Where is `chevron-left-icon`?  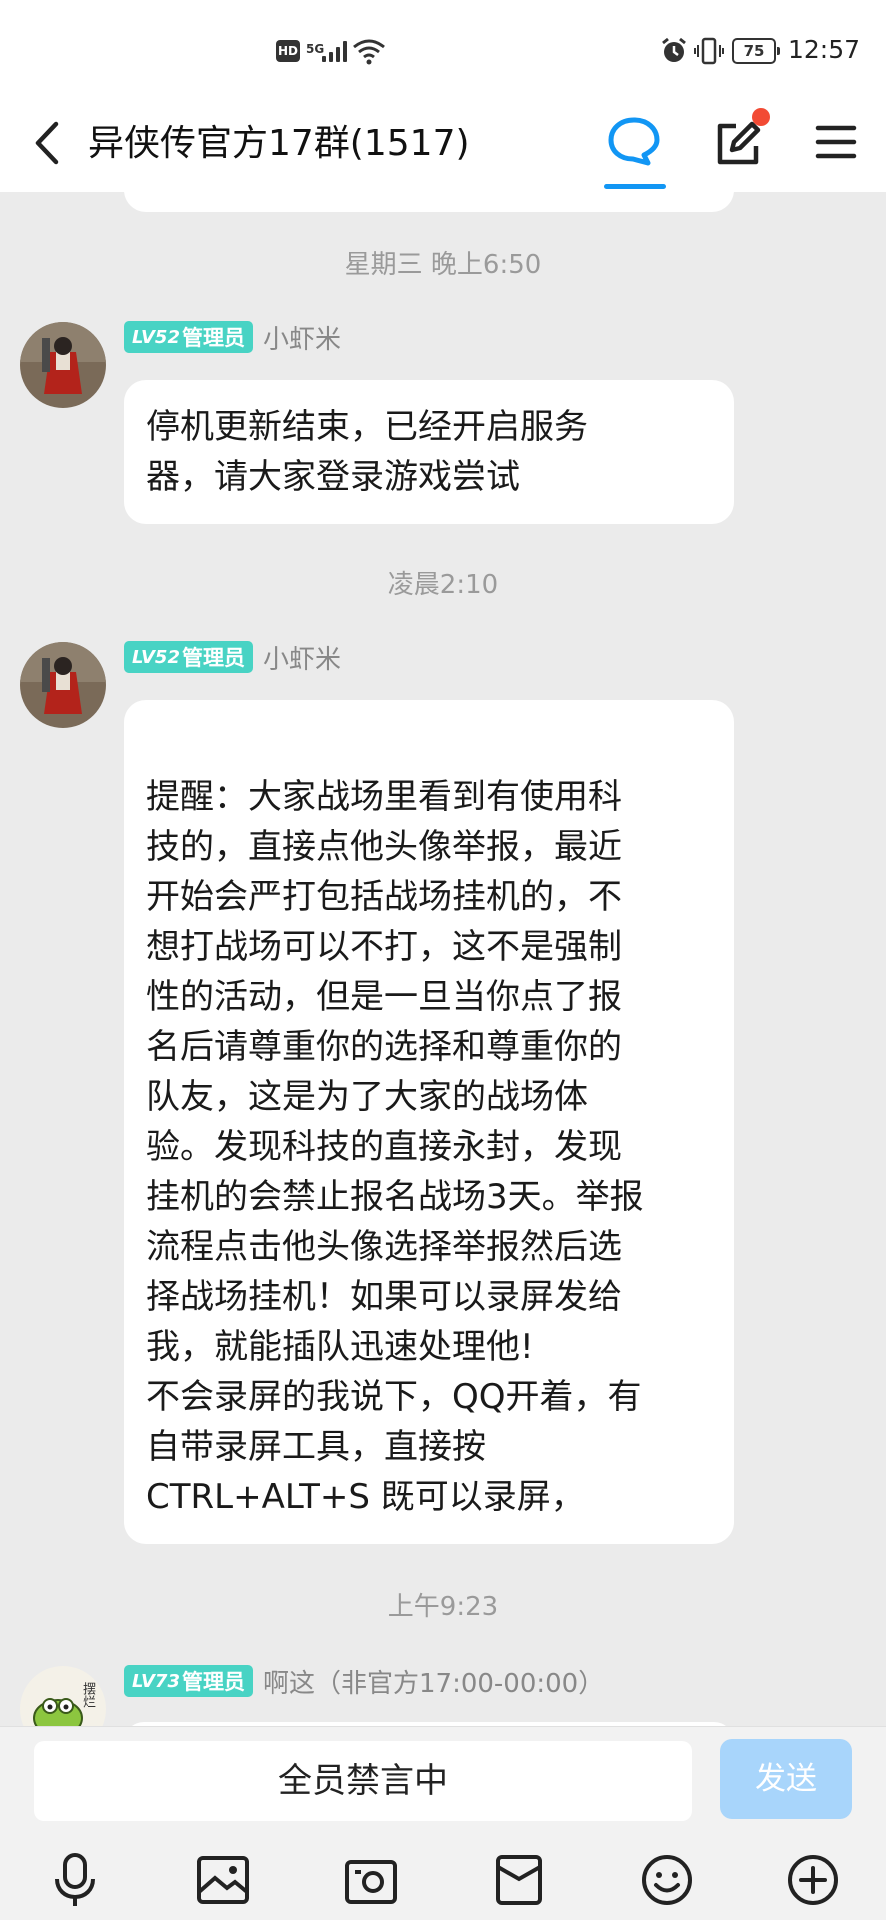 chevron-left-icon is located at coordinates (47, 143).